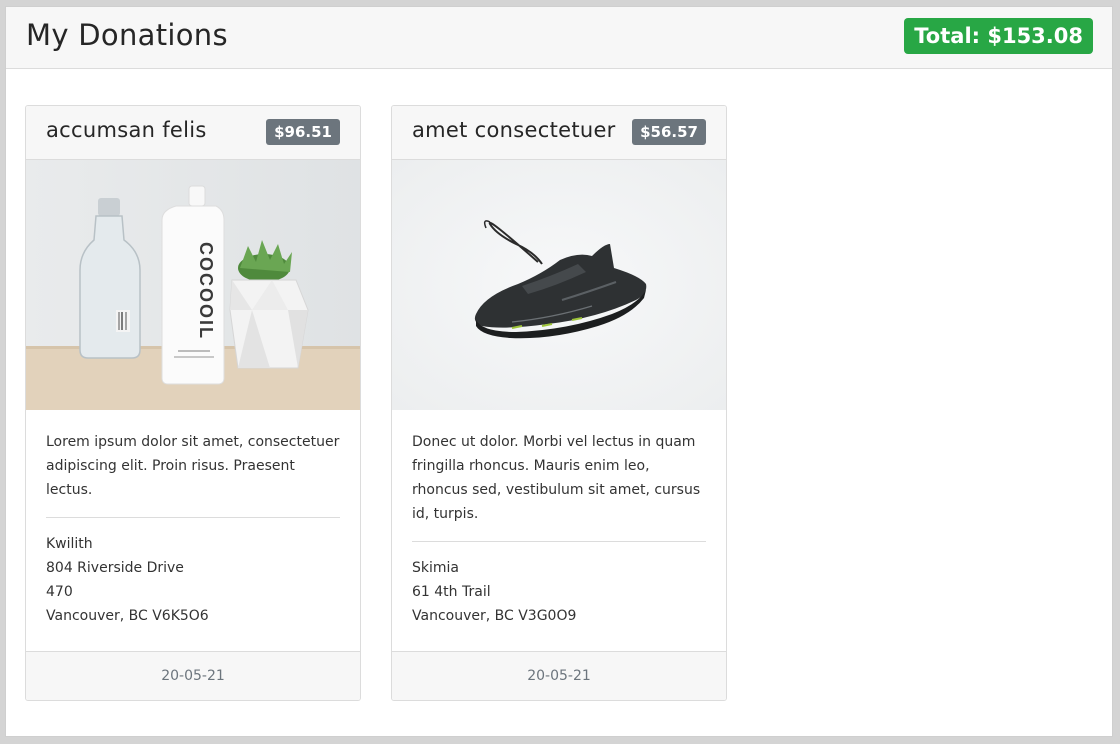 The image size is (1120, 744). I want to click on total-badge: Total: $153.08, so click(998, 36).